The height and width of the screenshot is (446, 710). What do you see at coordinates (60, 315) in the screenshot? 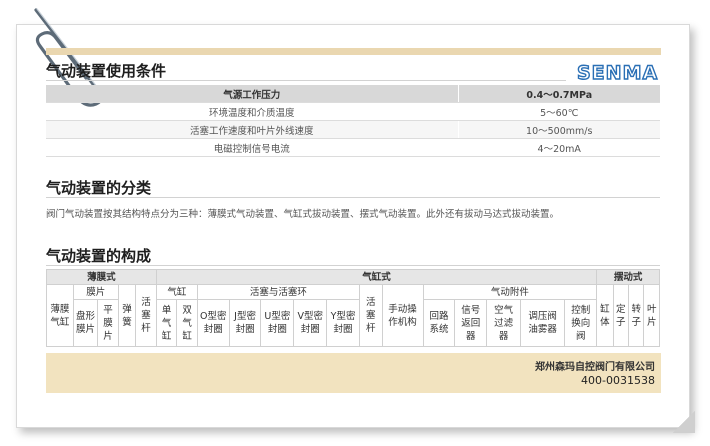
I see `cell-diaphragm-cylinder: 薄膜气缸` at bounding box center [60, 315].